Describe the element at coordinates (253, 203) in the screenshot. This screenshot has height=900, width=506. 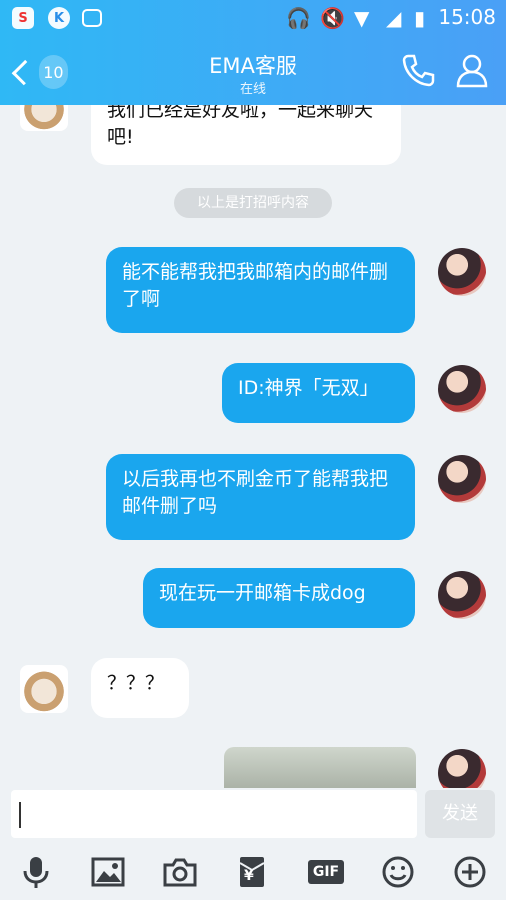
I see `system-notice: 以上是打招呼内容` at that location.